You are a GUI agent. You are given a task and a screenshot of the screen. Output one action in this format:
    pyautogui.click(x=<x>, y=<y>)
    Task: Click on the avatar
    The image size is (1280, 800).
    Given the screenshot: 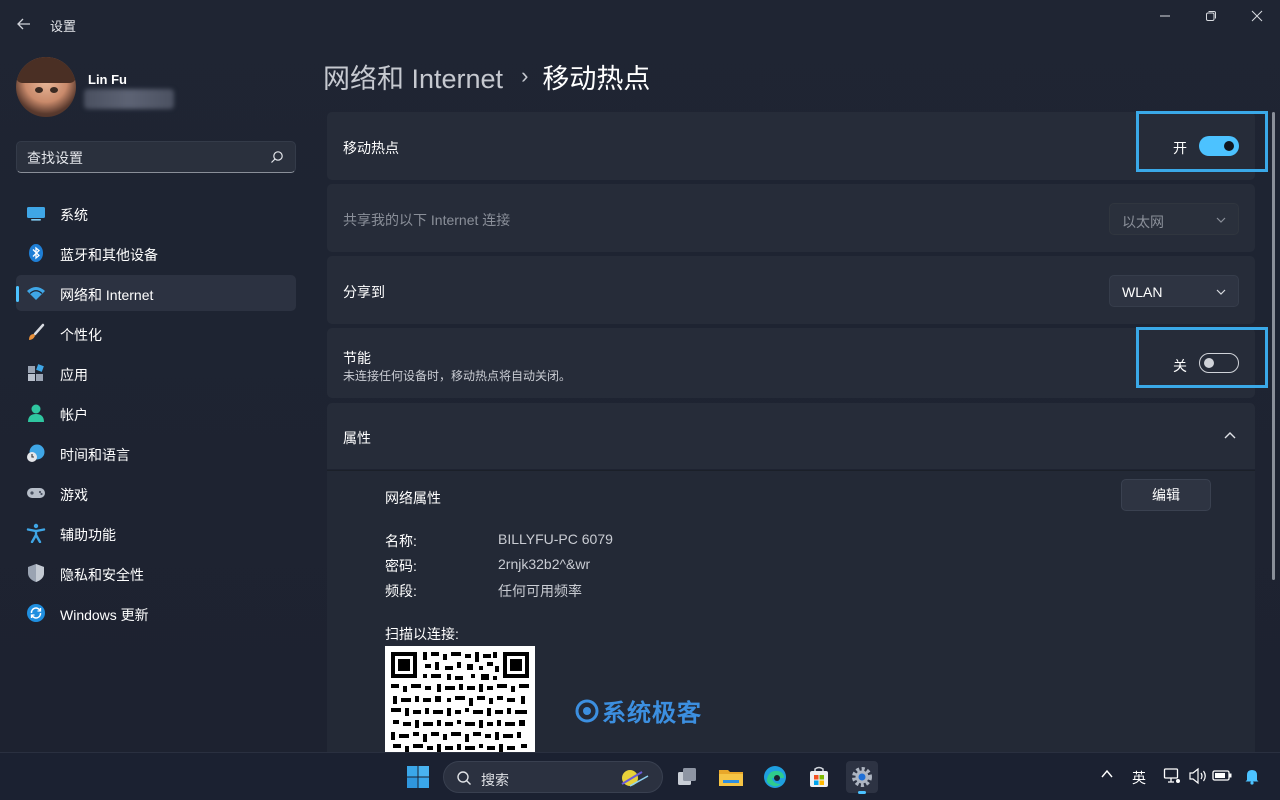 What is the action you would take?
    pyautogui.click(x=46, y=87)
    